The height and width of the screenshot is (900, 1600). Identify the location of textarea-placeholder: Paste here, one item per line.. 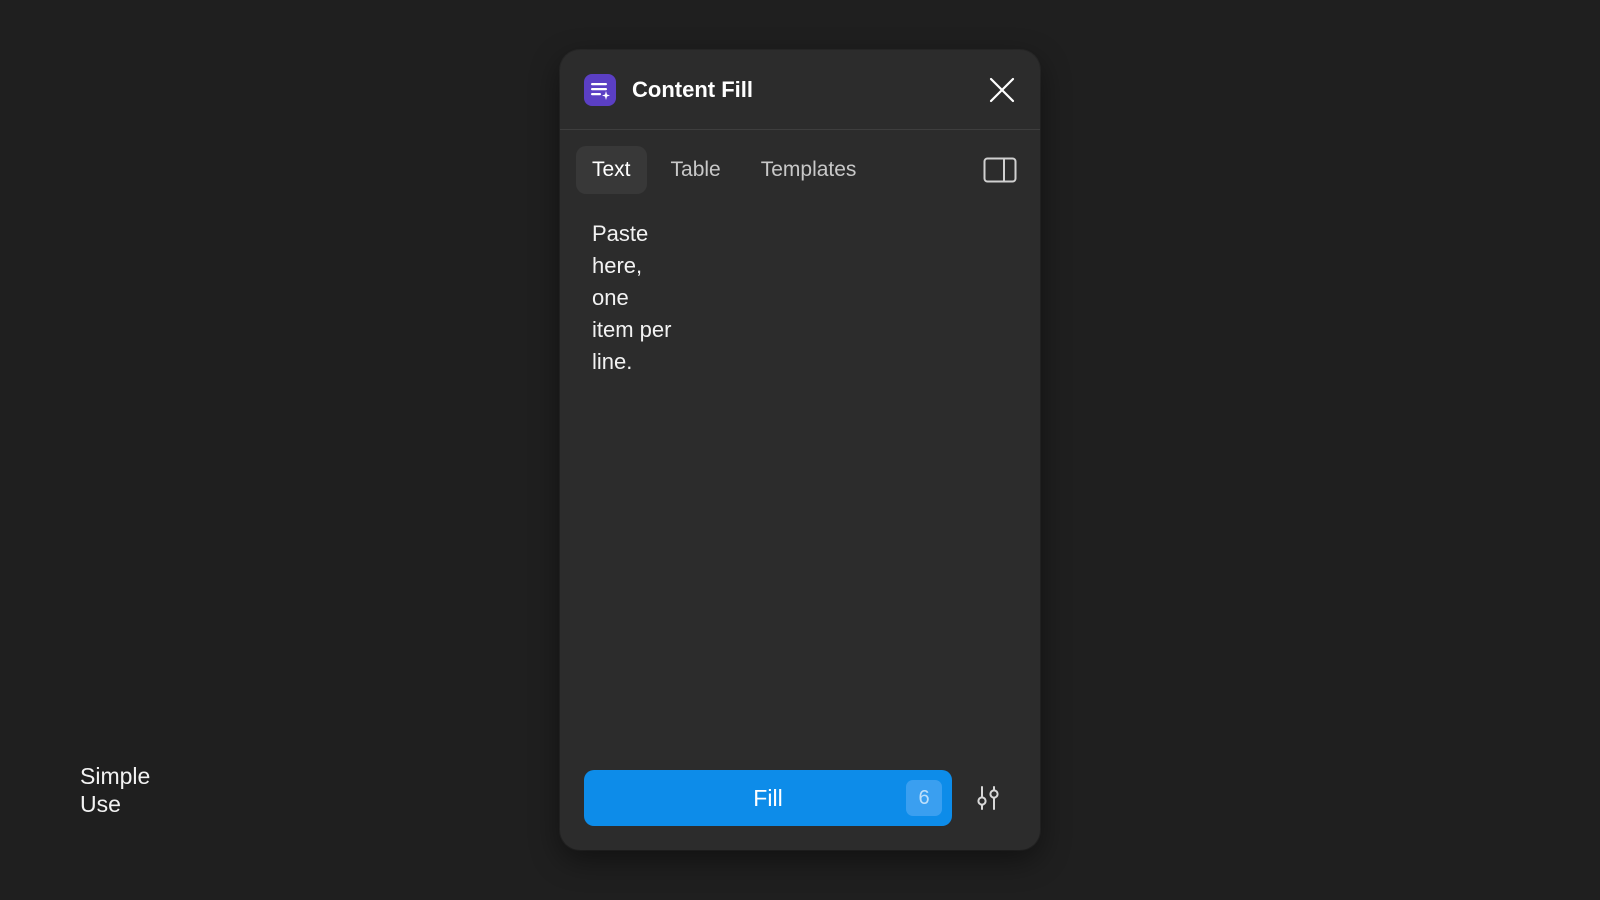
(632, 297).